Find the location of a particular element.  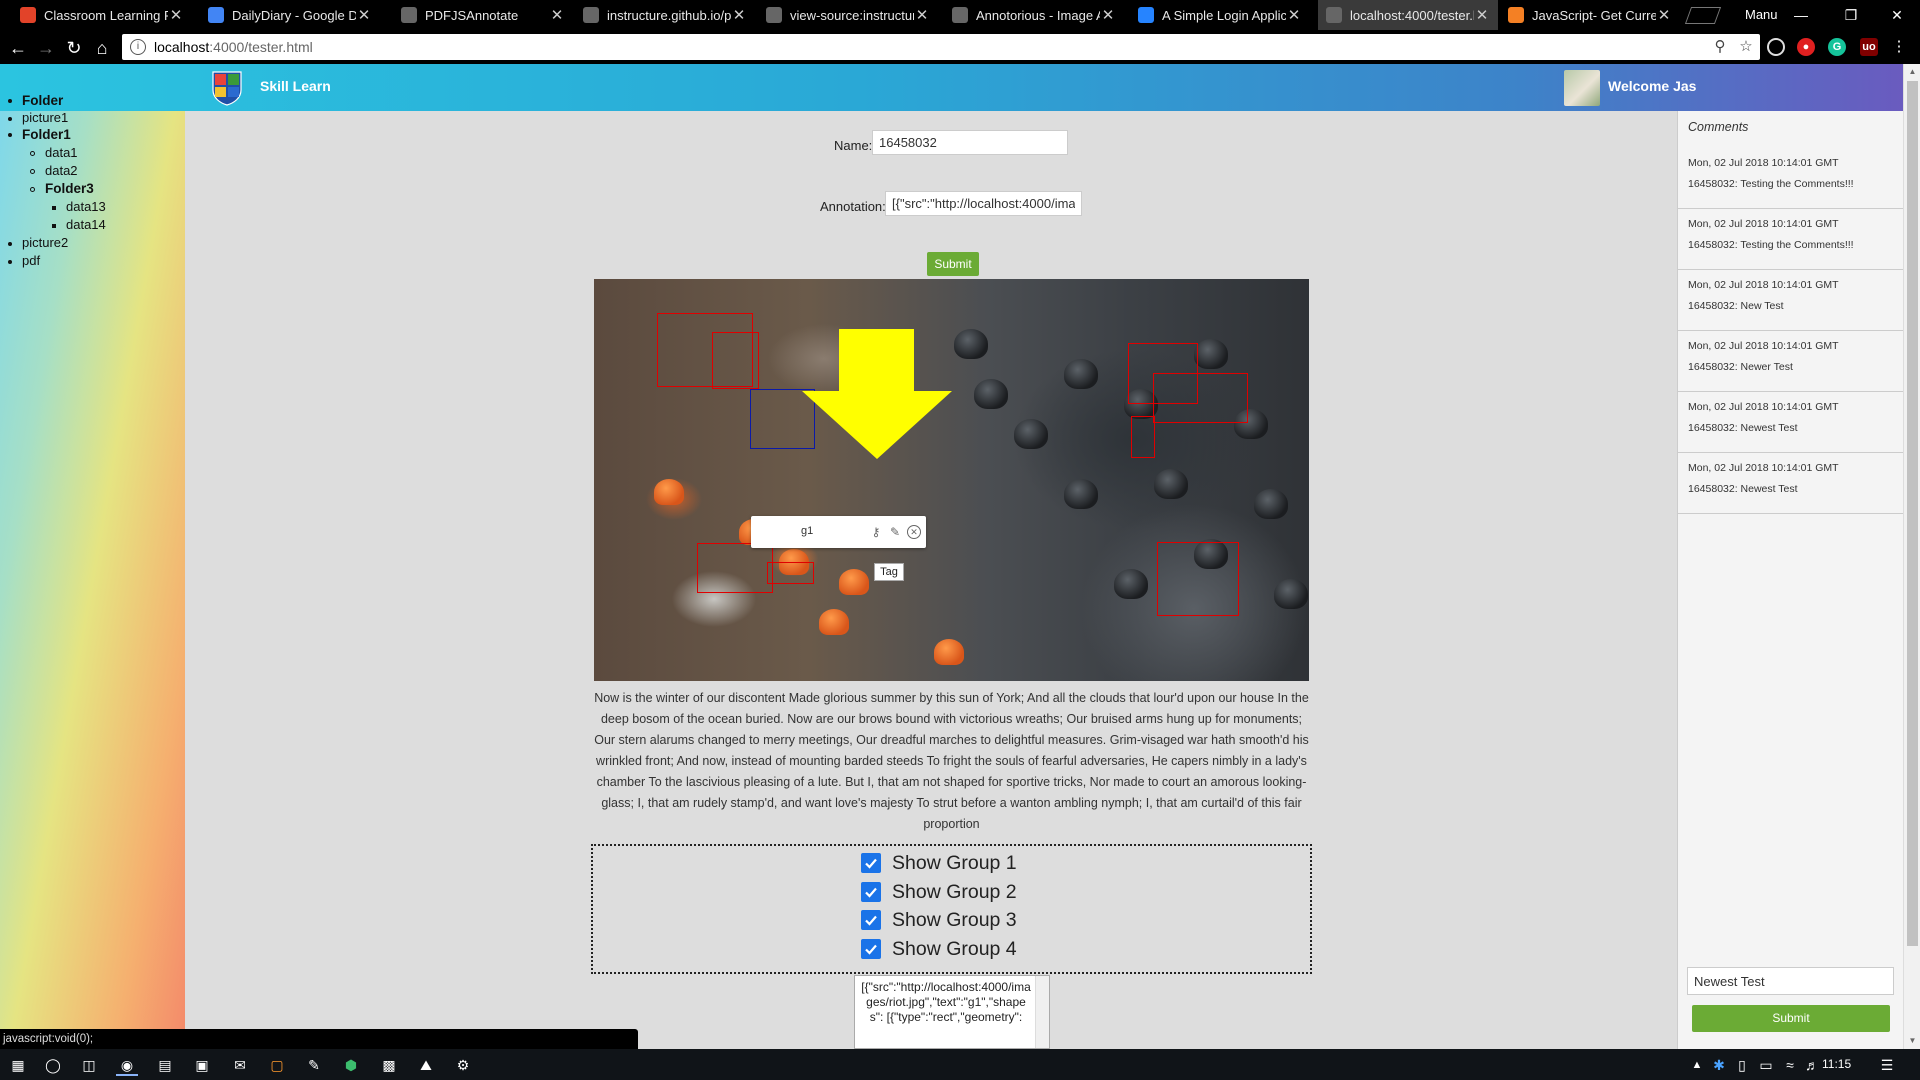

browser-menu-icon: ⋮ is located at coordinates (1899, 47).